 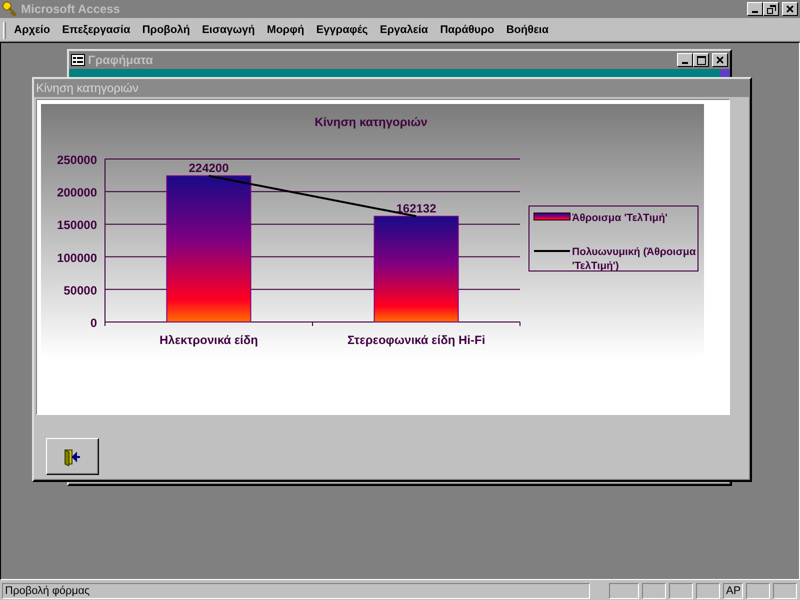 I want to click on chart-title: Κίνηση κατηγοριών, so click(x=371, y=122).